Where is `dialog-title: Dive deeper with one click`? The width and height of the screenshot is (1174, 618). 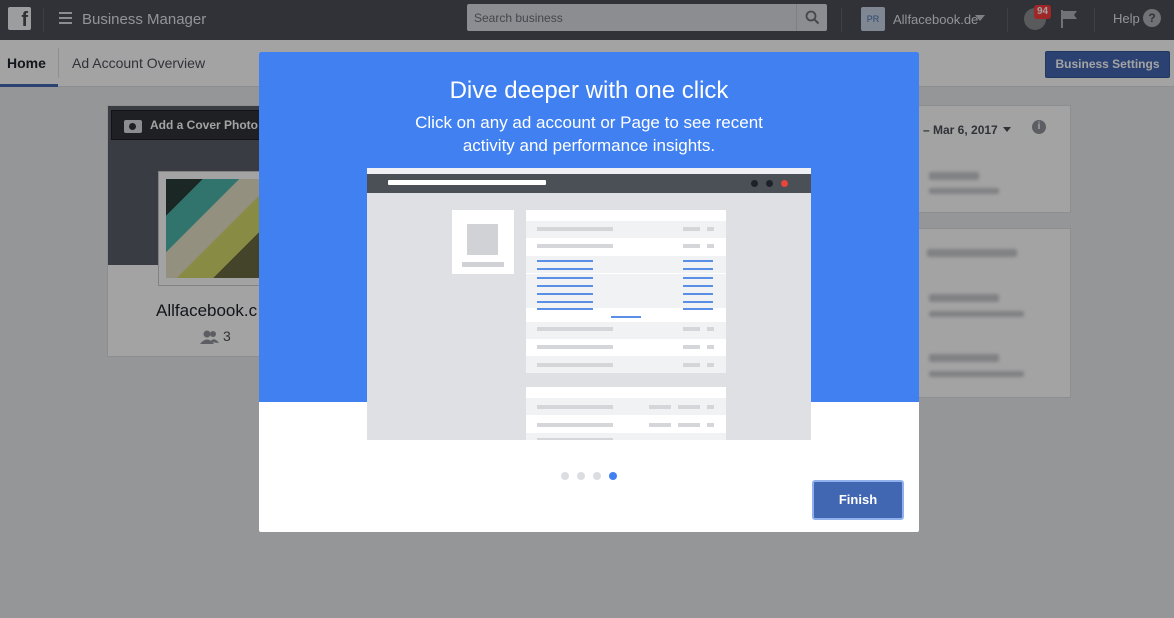 dialog-title: Dive deeper with one click is located at coordinates (589, 90).